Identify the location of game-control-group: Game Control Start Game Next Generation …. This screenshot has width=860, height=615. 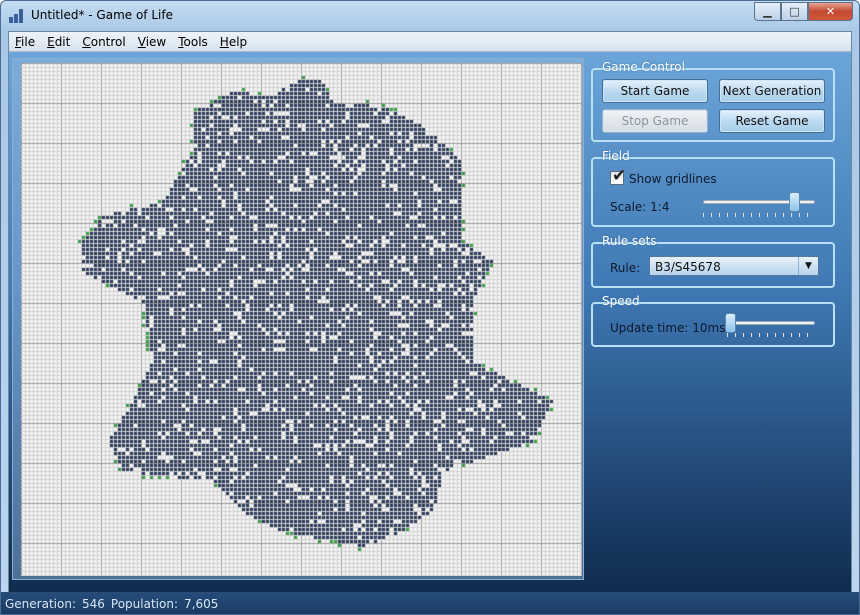
(713, 101).